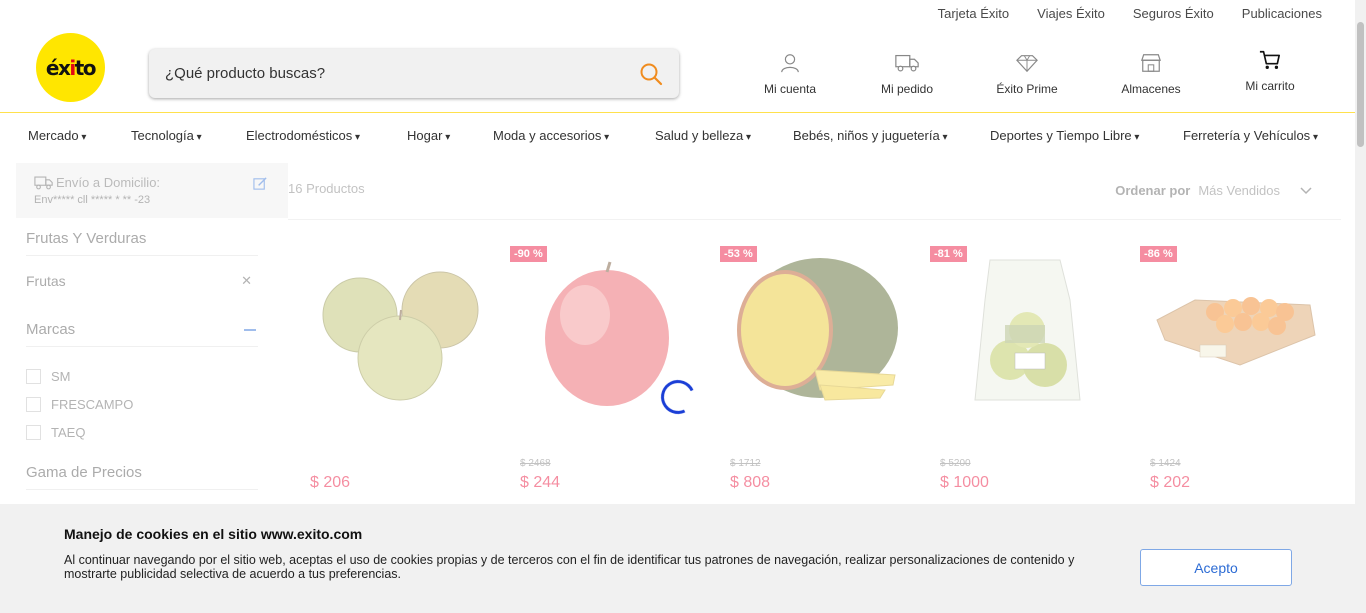  Describe the element at coordinates (703, 135) in the screenshot. I see `category-salud: Salud y belleza` at that location.